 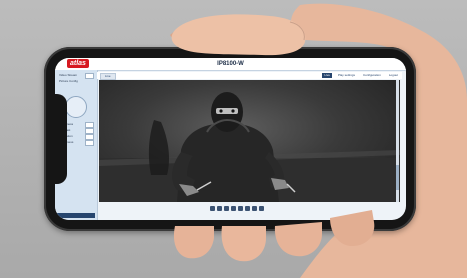 What do you see at coordinates (227, 111) in the screenshot?
I see `eye-slit` at bounding box center [227, 111].